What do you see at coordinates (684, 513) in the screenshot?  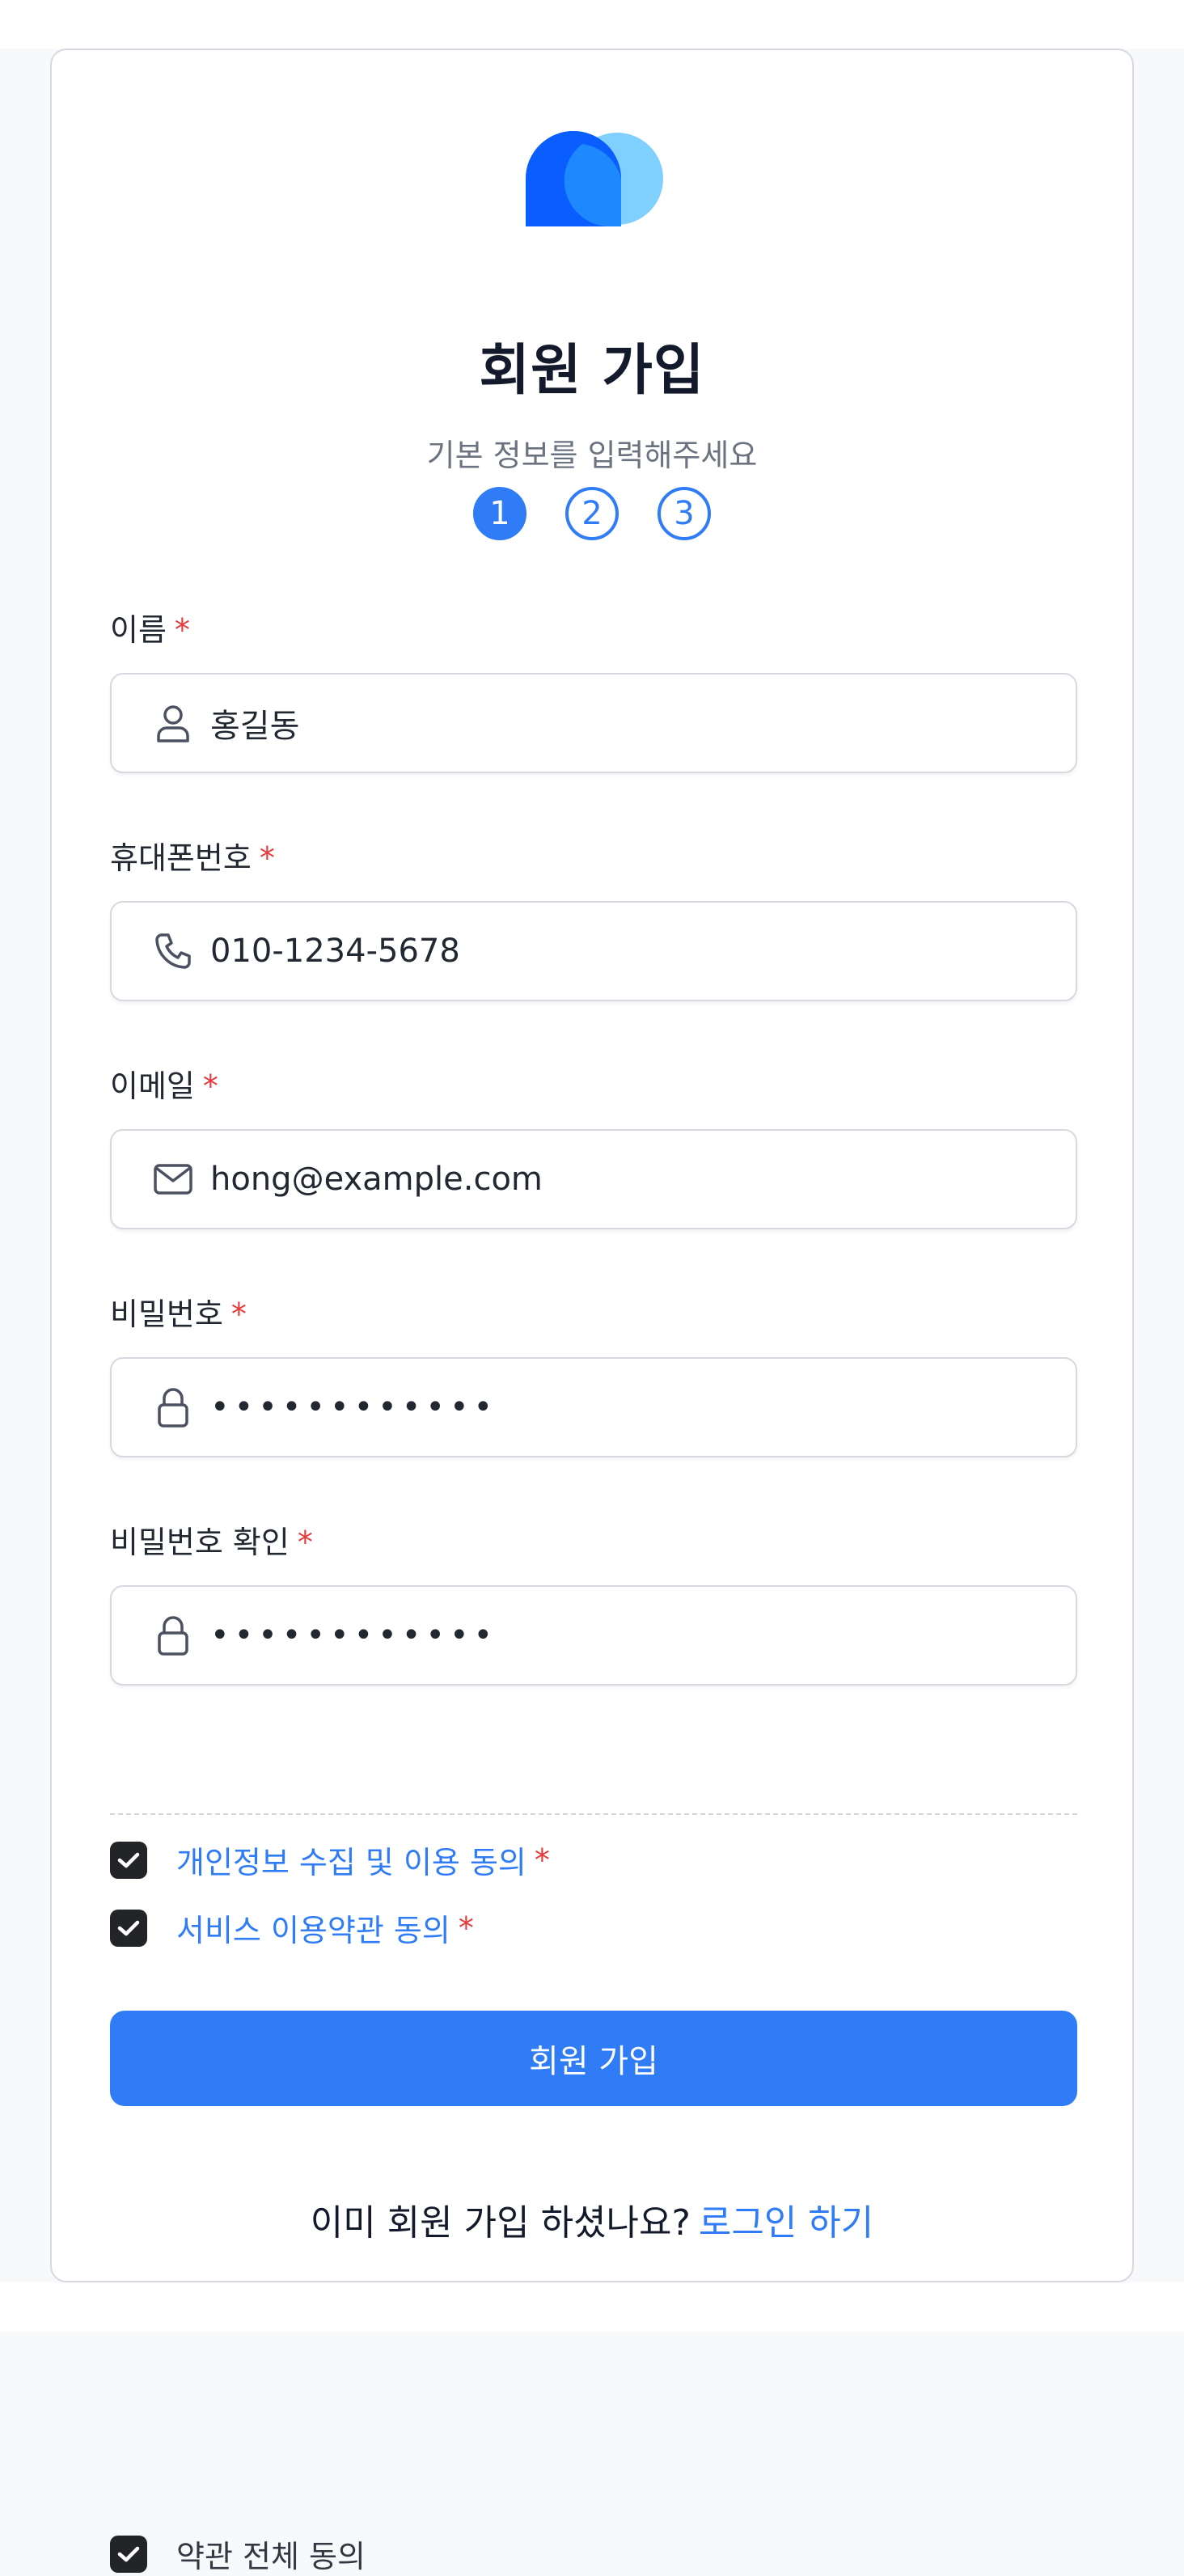 I see `step-3: 3` at bounding box center [684, 513].